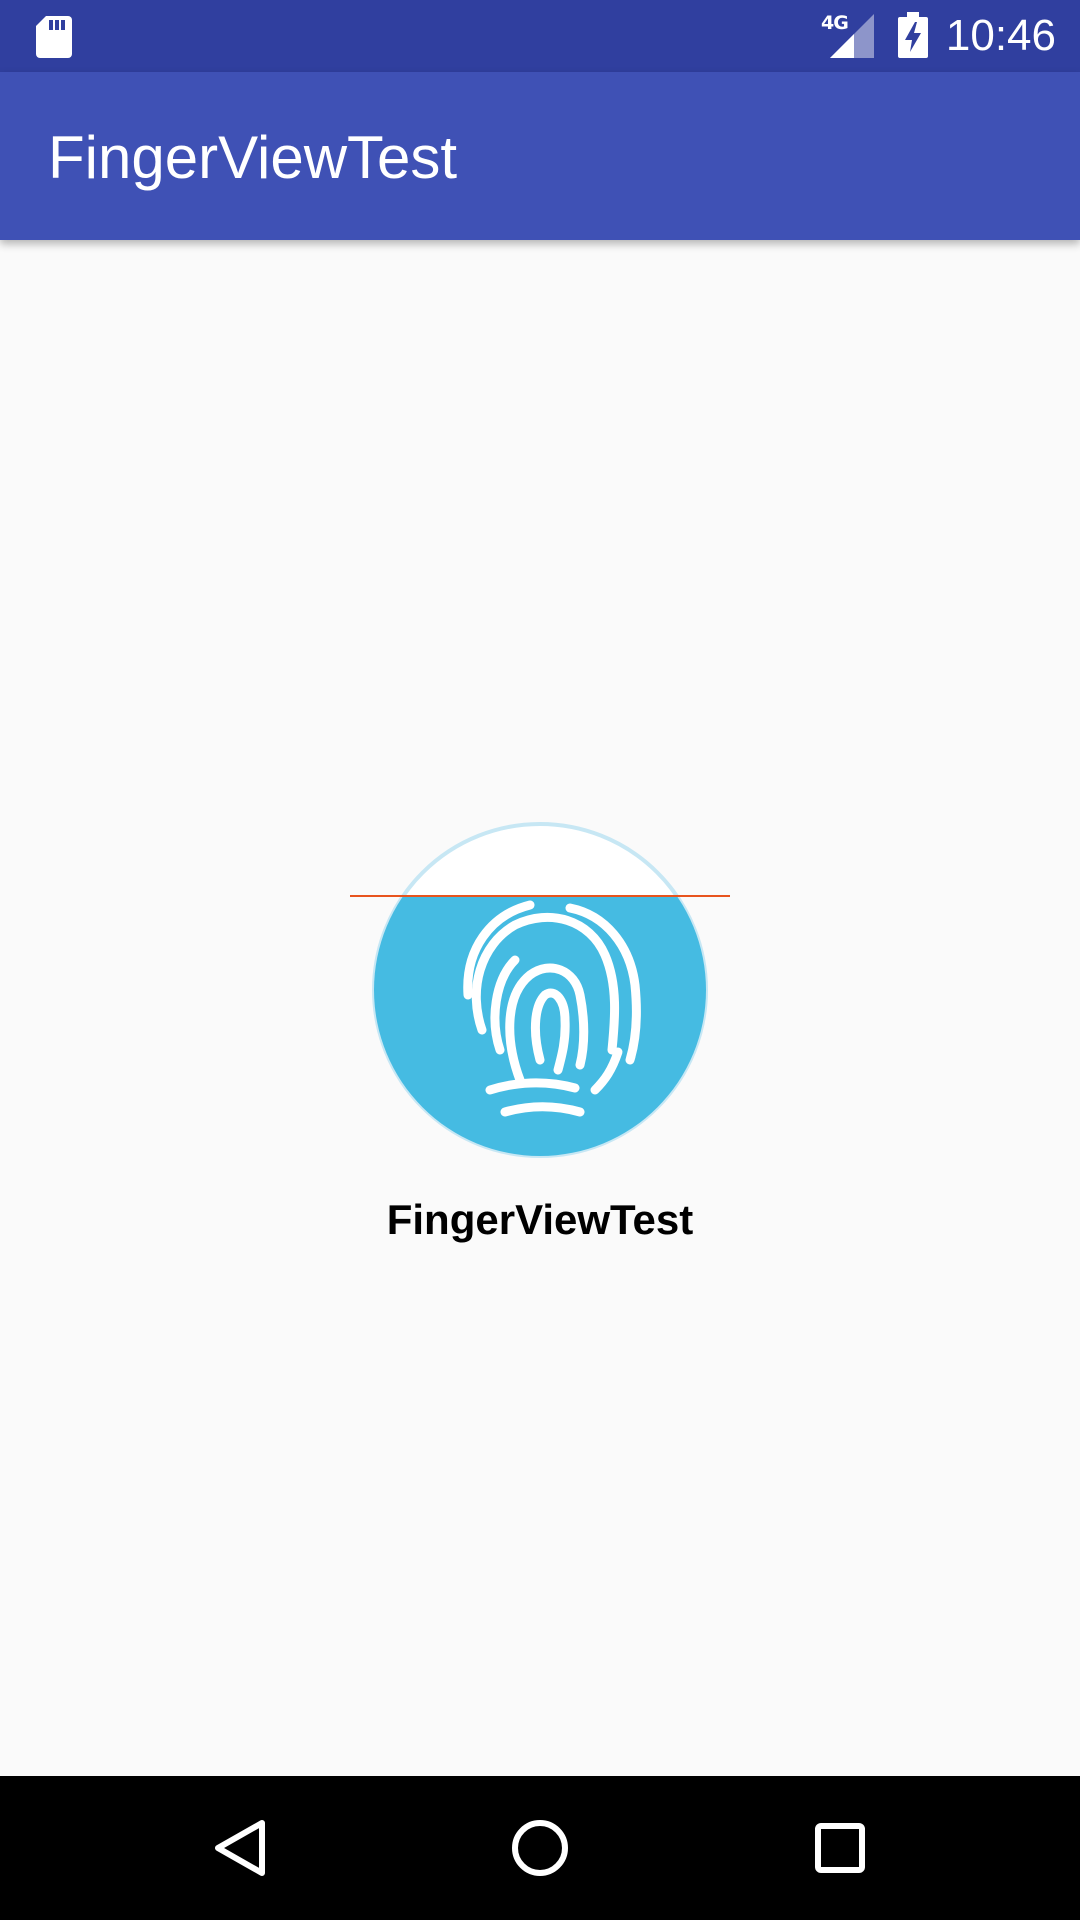 The height and width of the screenshot is (1920, 1080). Describe the element at coordinates (852, 36) in the screenshot. I see `signal-icon` at that location.